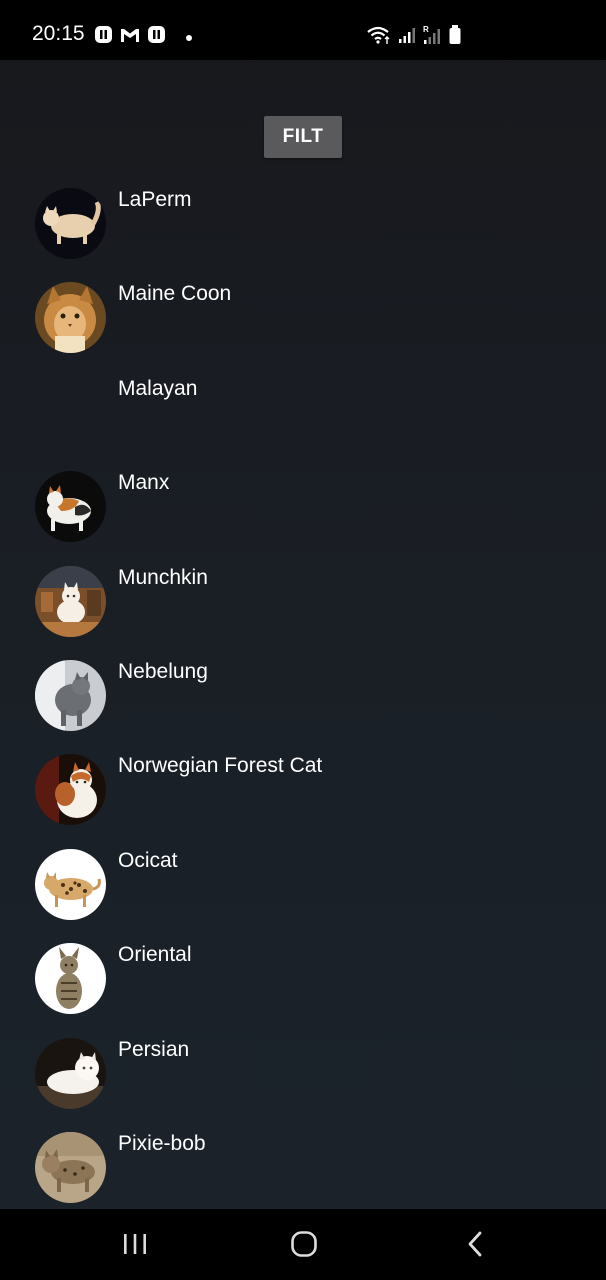  What do you see at coordinates (303, 30) in the screenshot?
I see `status-bar: 20:15 R` at bounding box center [303, 30].